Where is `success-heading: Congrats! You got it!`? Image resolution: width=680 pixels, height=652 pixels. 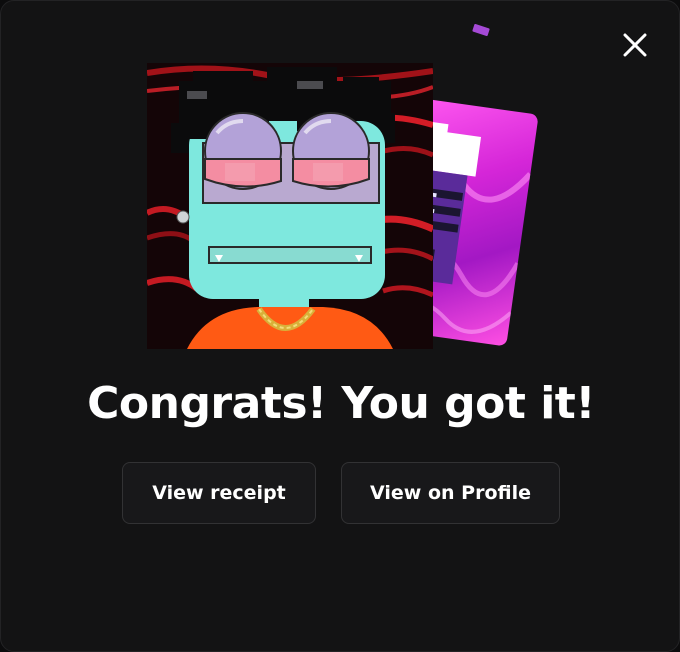 success-heading: Congrats! You got it! is located at coordinates (341, 403).